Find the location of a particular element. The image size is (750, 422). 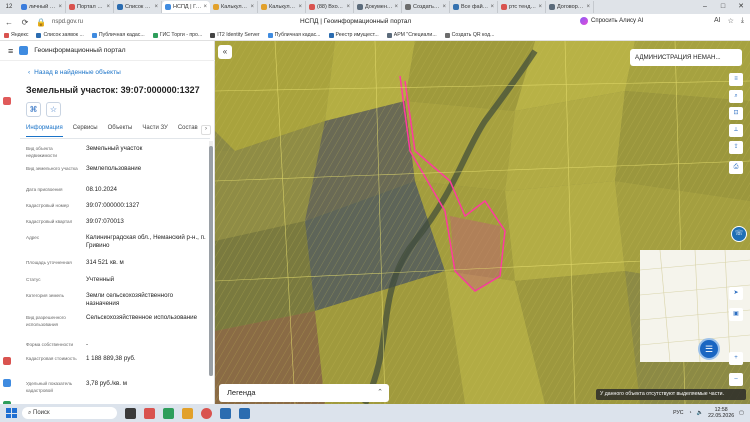

favorite-button: ☆ is located at coordinates (53, 109).